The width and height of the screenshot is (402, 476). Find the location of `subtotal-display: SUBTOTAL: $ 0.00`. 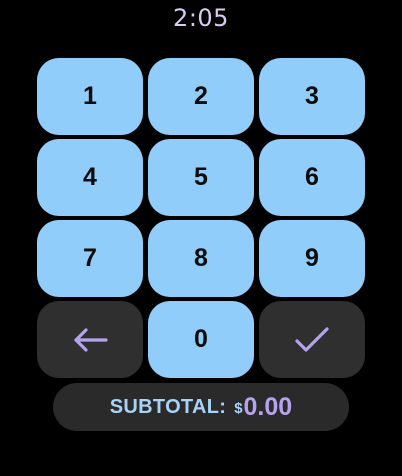

subtotal-display: SUBTOTAL: $ 0.00 is located at coordinates (201, 407).